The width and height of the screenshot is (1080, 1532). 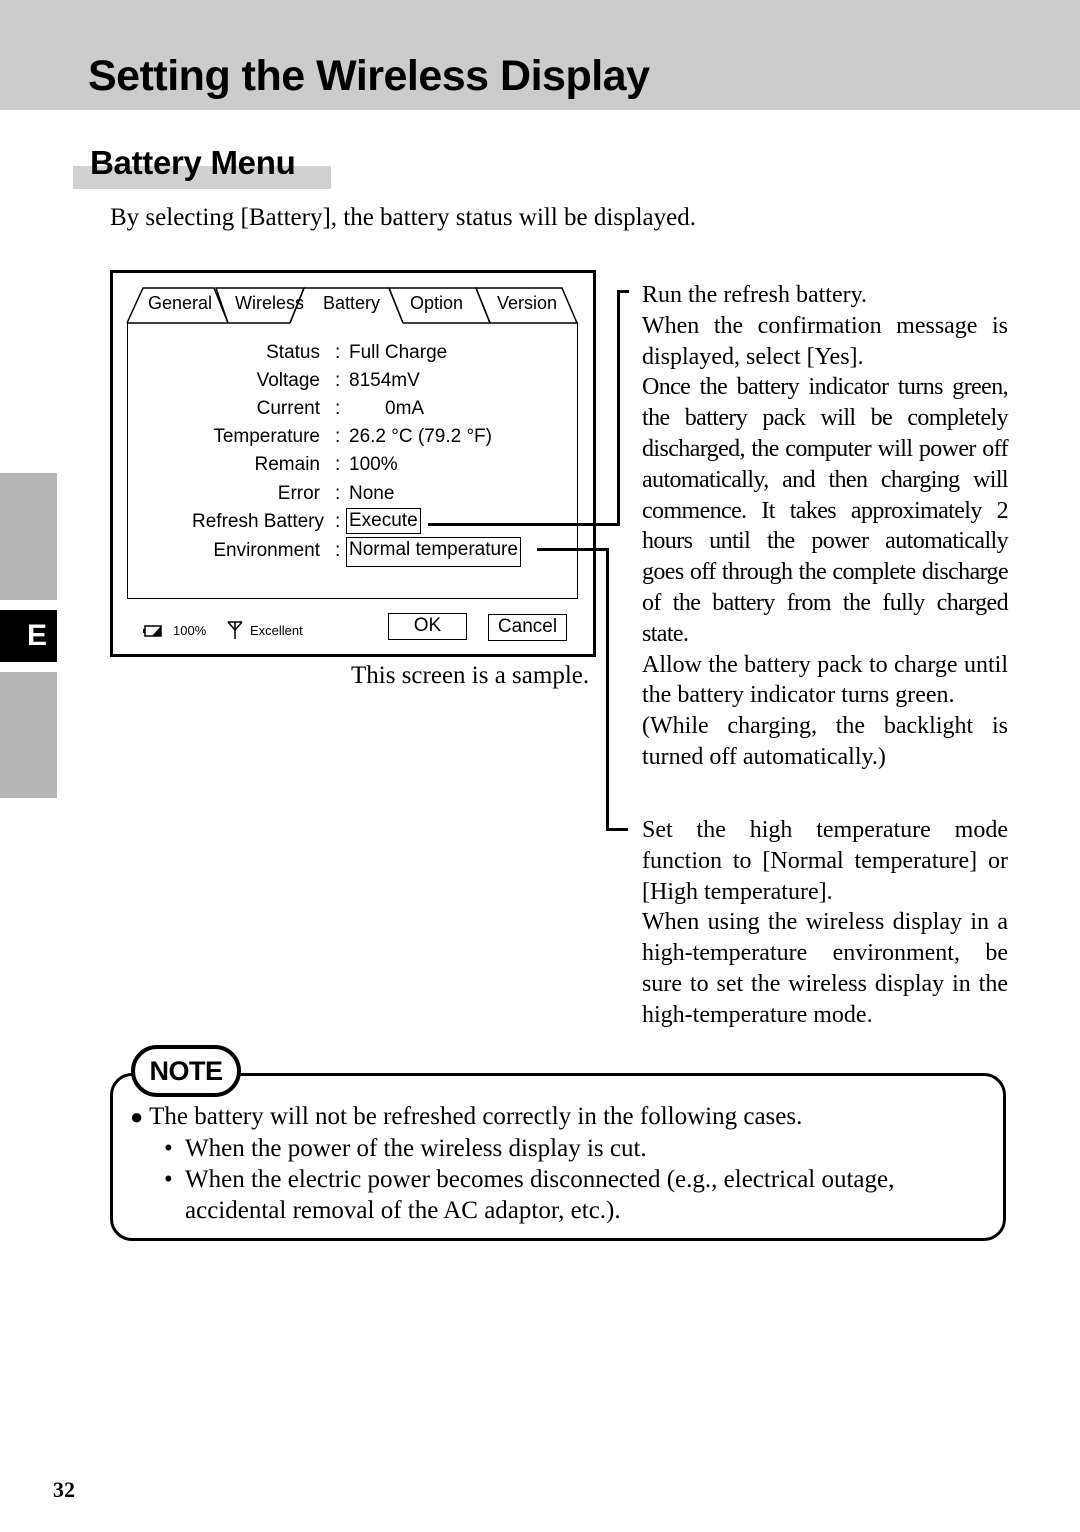 I want to click on tab-option: Option, so click(x=436, y=303).